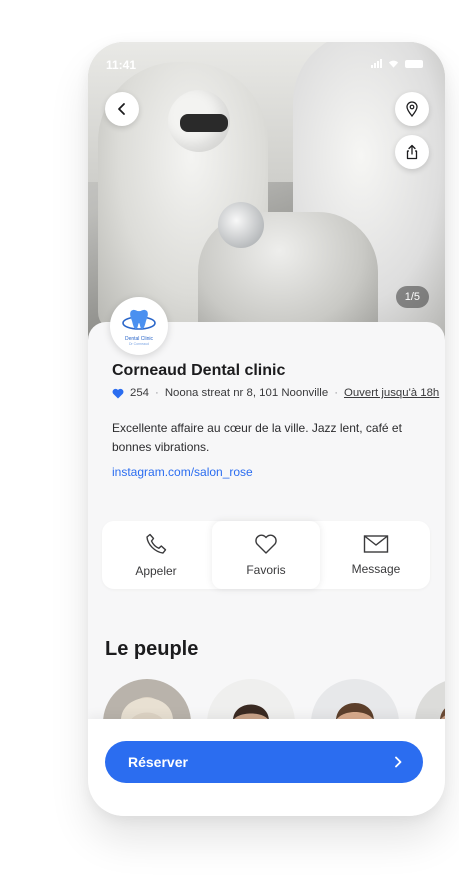  I want to click on action-bar: Appeler Favoris Message, so click(266, 555).